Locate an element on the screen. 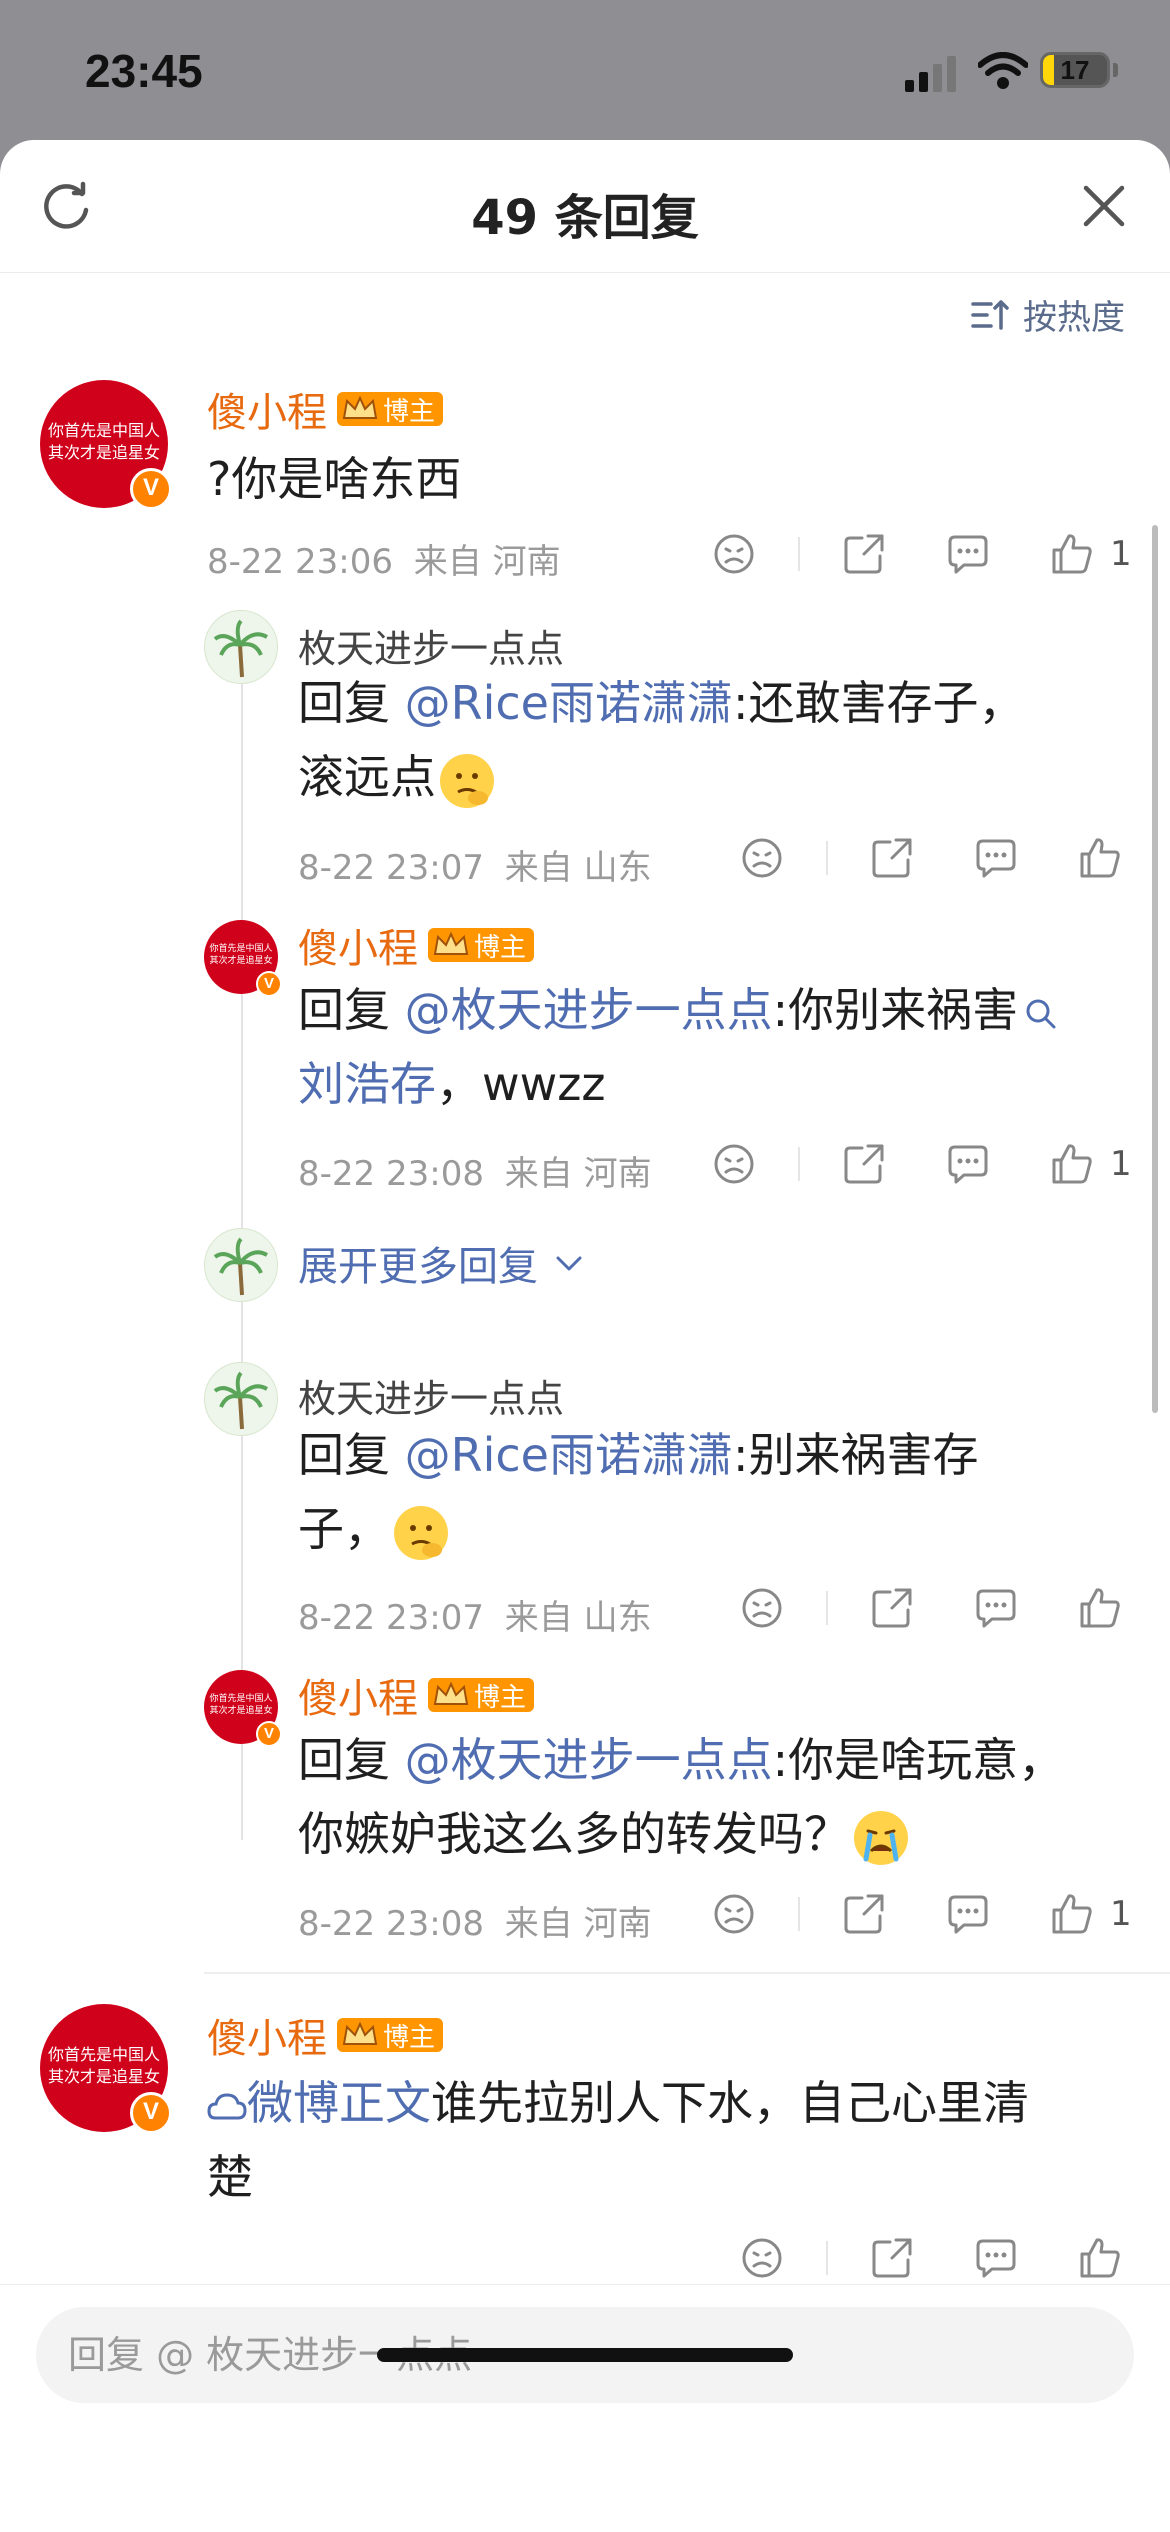 Image resolution: width=1170 pixels, height=2532 pixels. reply-text-line2: 滚远点 is located at coordinates (367, 777).